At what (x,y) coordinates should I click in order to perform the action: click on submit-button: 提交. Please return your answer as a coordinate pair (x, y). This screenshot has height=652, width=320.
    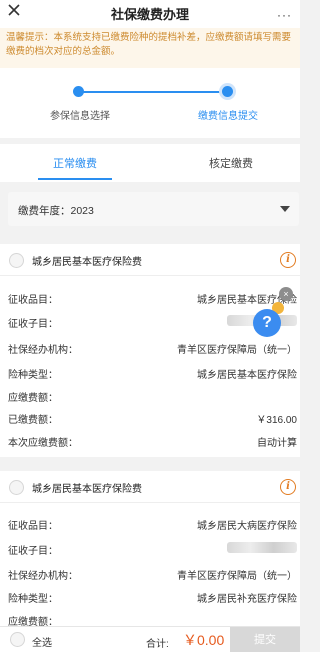
    Looking at the image, I should click on (265, 639).